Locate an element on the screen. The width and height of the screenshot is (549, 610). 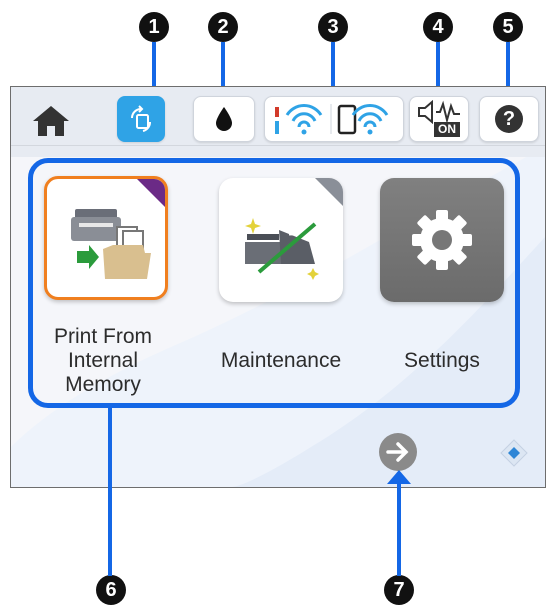
quiet-mode-button: ON is located at coordinates (439, 119).